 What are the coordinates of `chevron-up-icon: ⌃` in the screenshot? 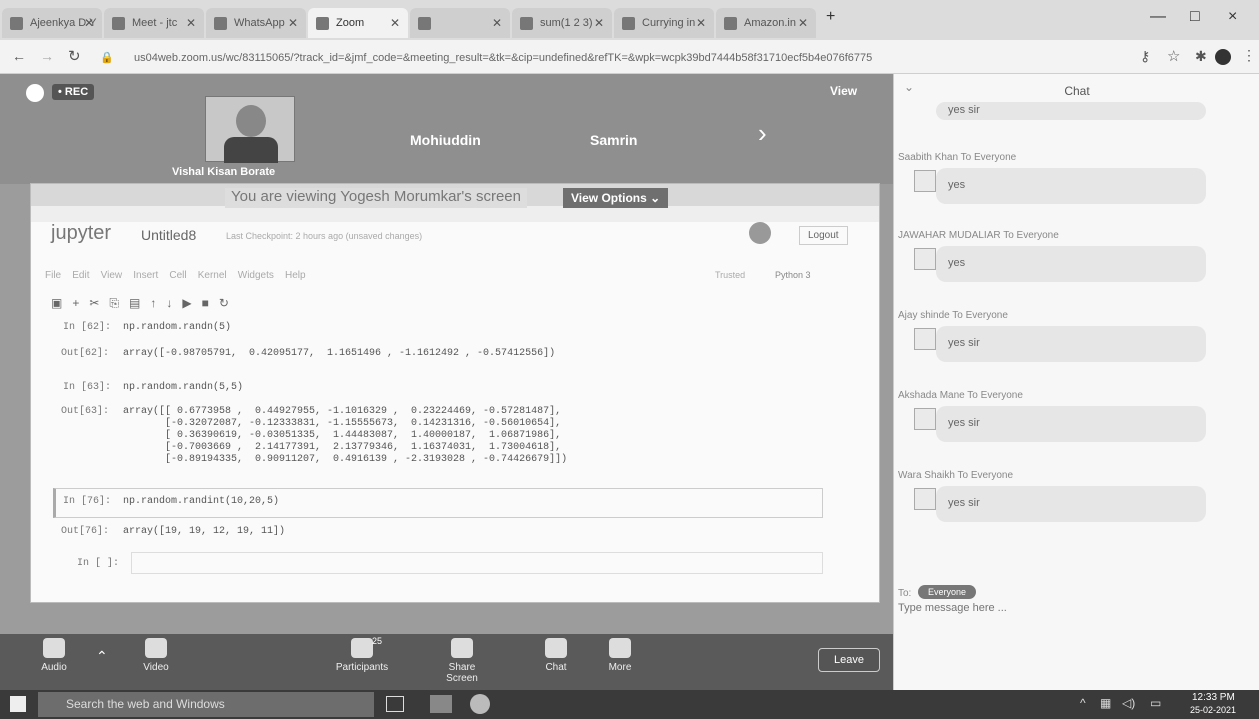 It's located at (102, 656).